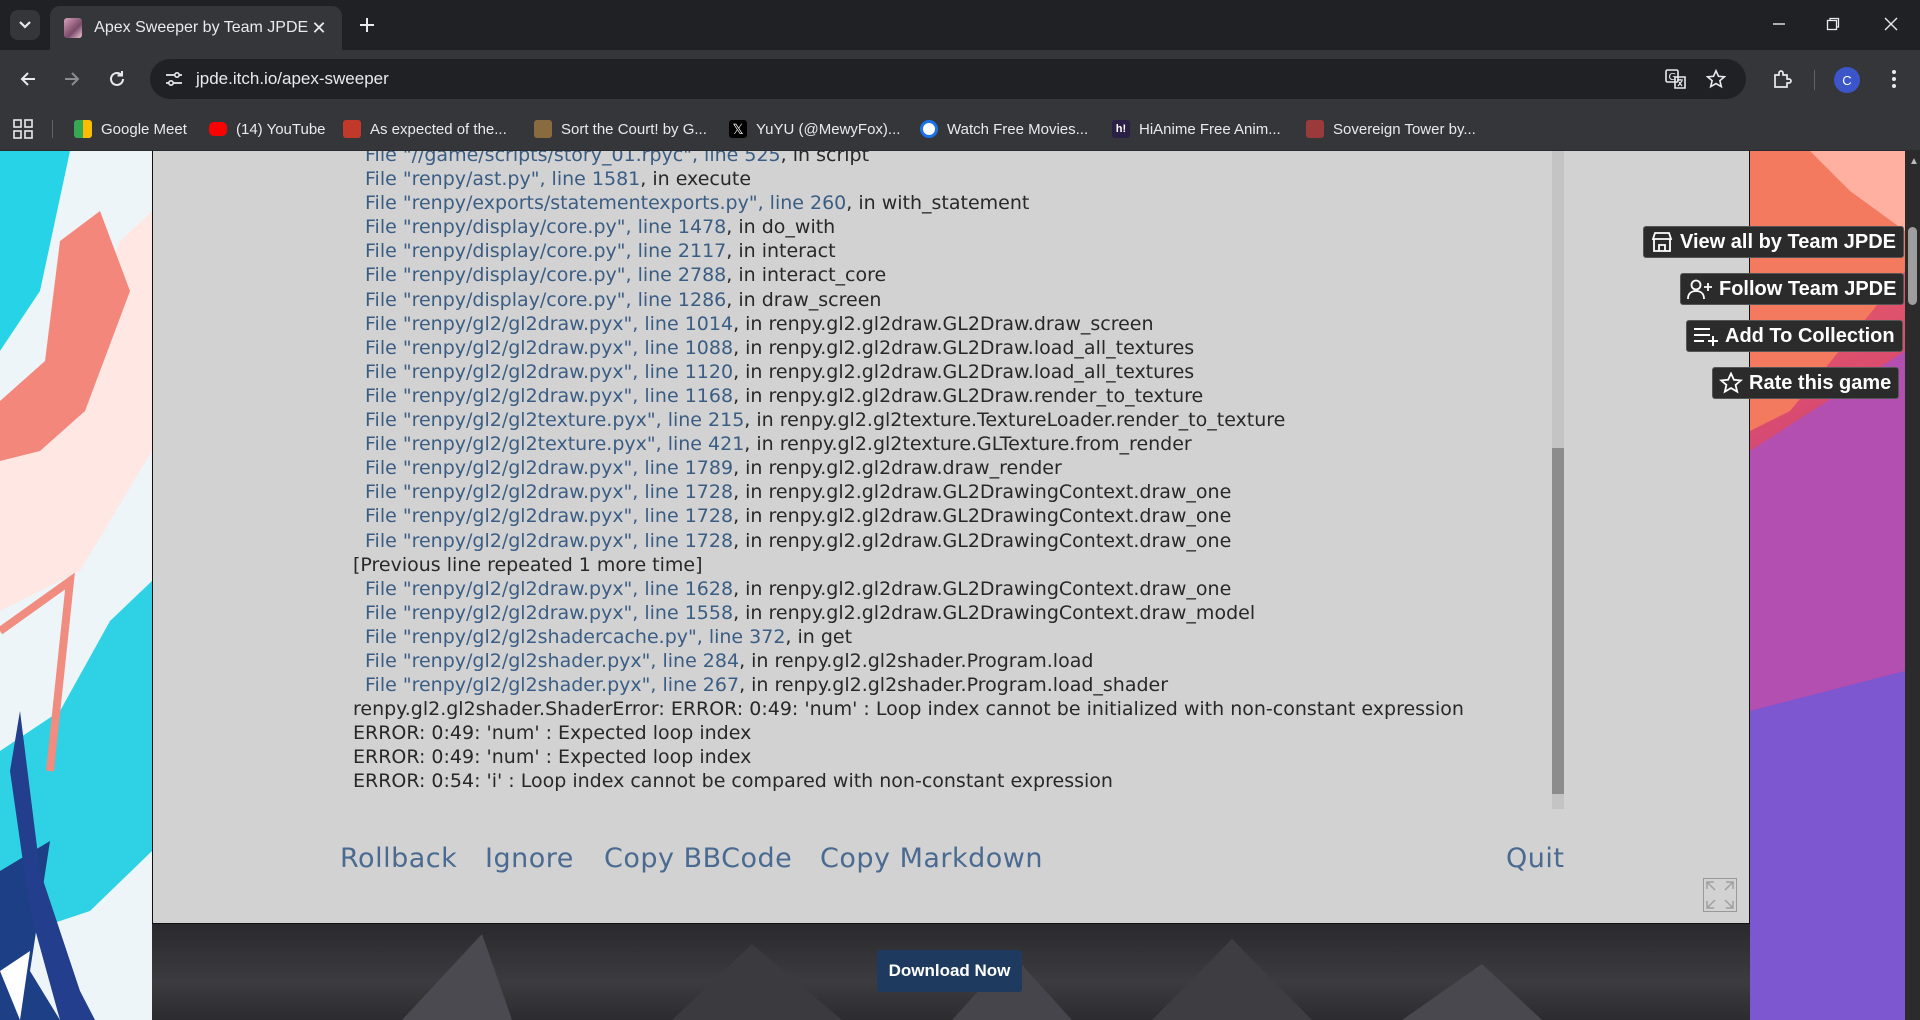 This screenshot has width=1920, height=1020. Describe the element at coordinates (1731, 383) in the screenshot. I see `star-icon` at that location.